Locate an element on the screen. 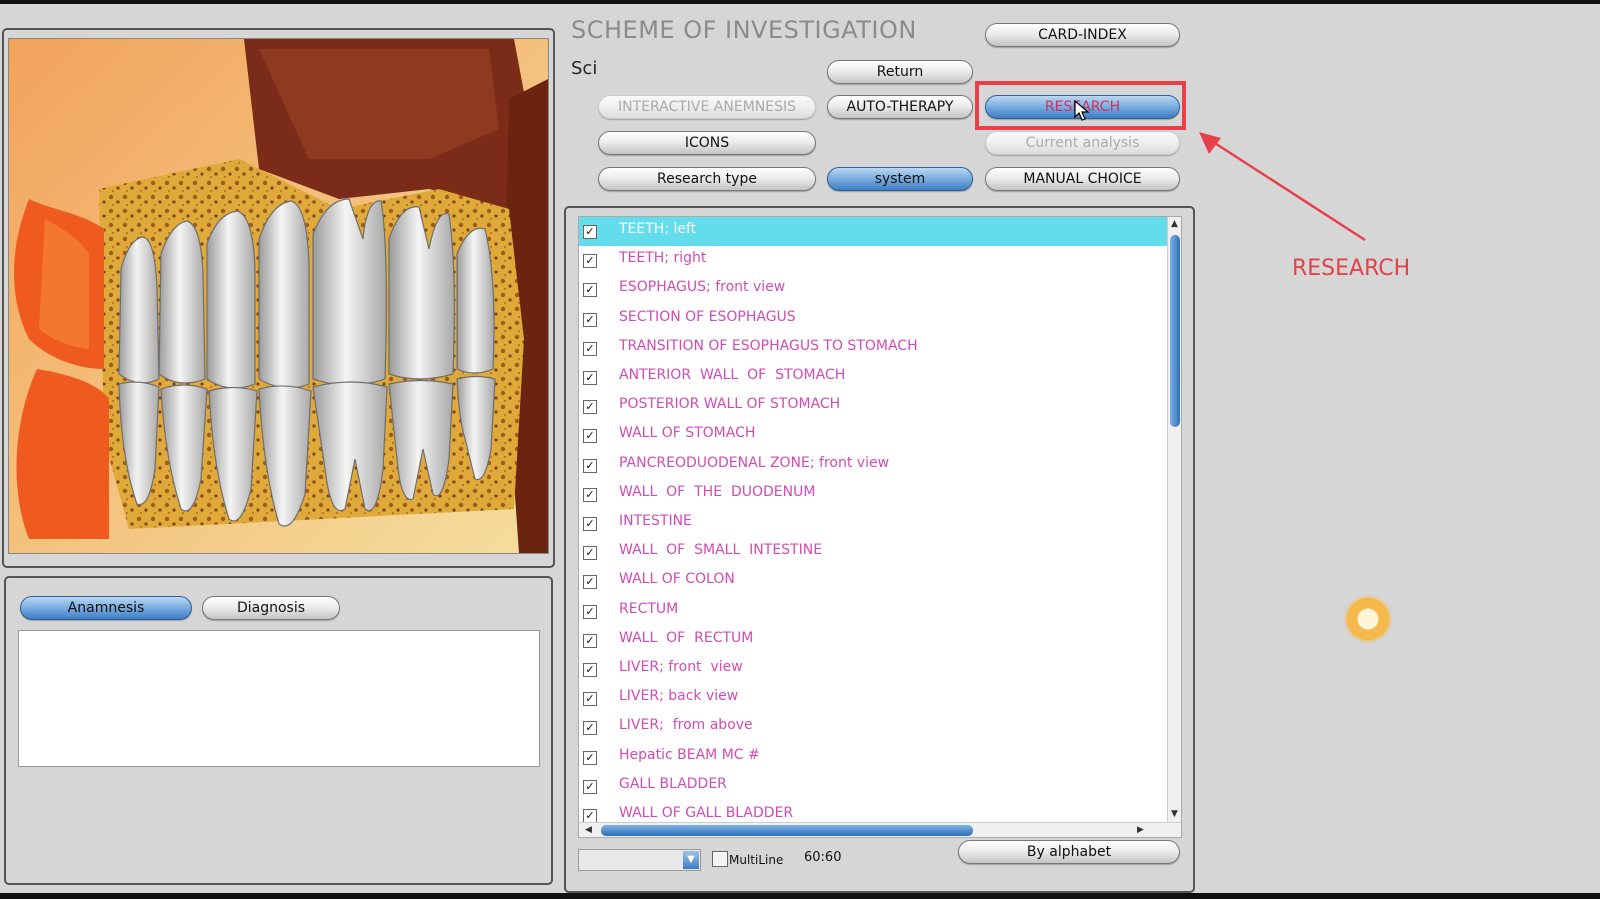 This screenshot has width=1600, height=899. list-item-label: Hepatic BEAM MC # is located at coordinates (689, 754).